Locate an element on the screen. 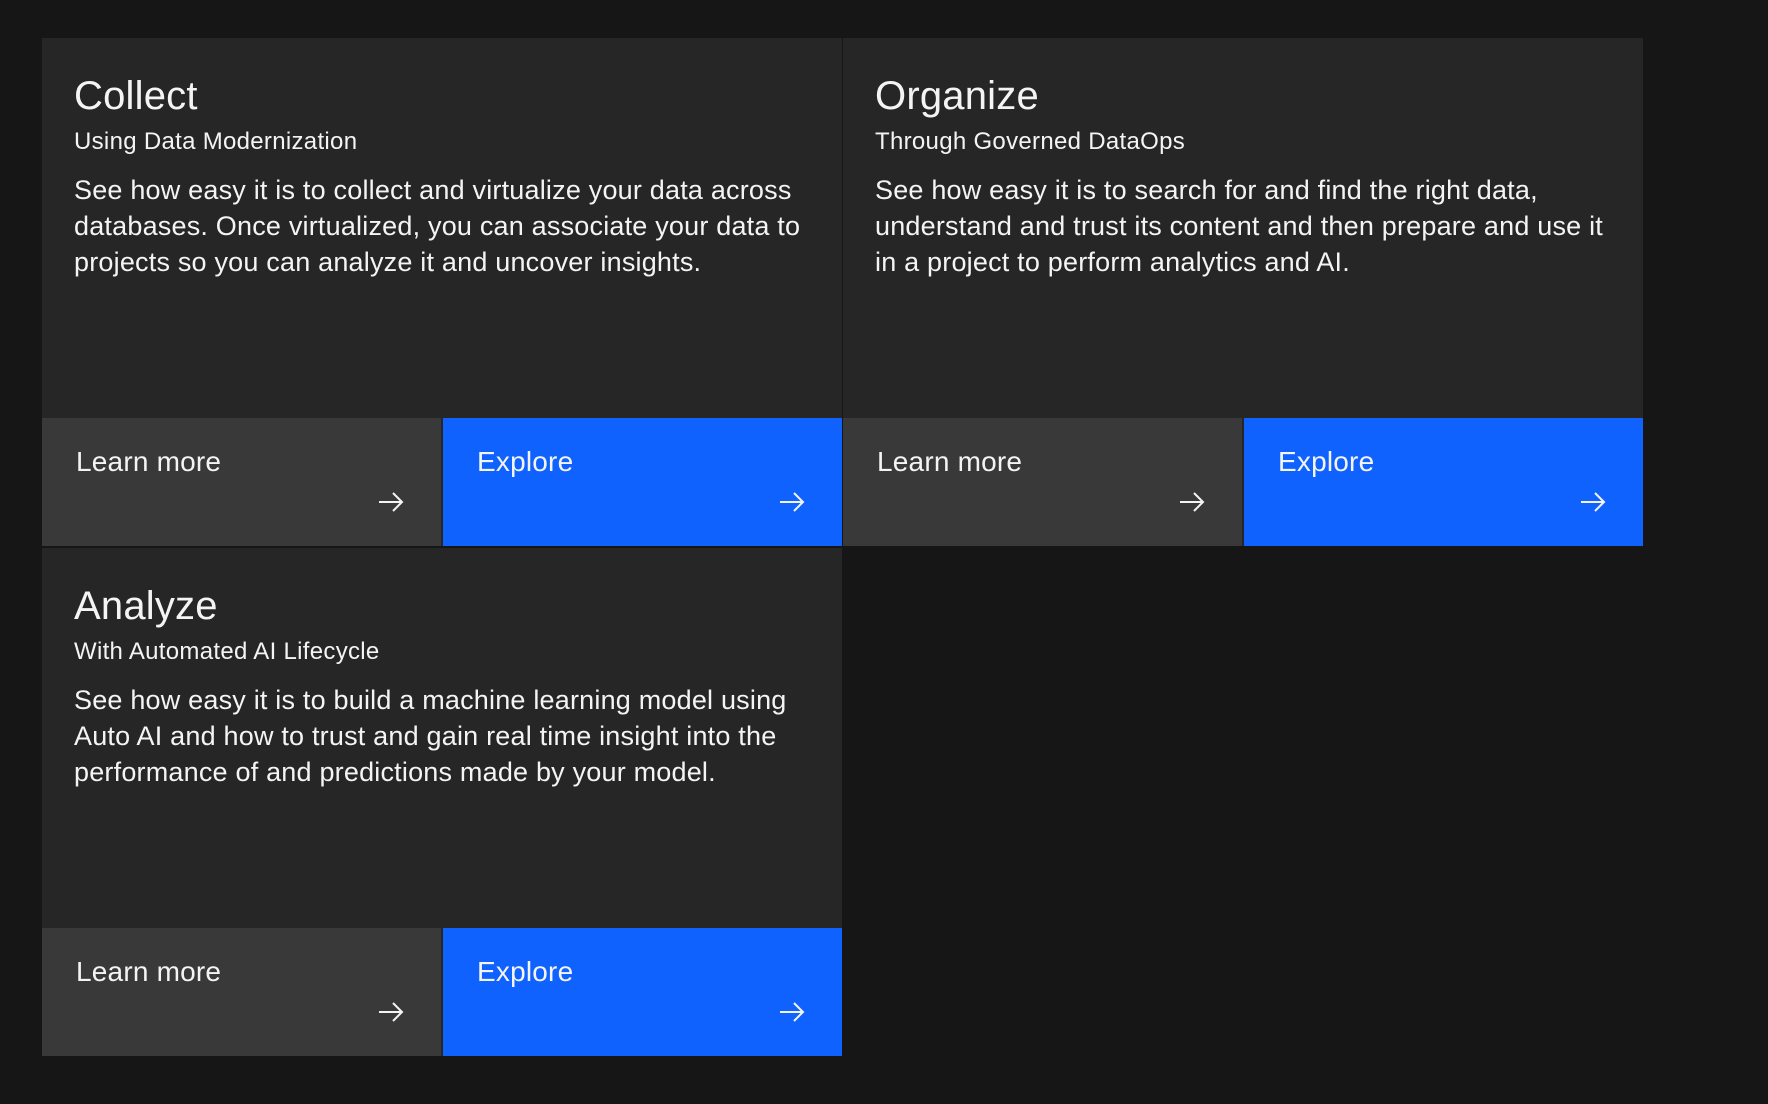  tile-title: Organize is located at coordinates (957, 96).